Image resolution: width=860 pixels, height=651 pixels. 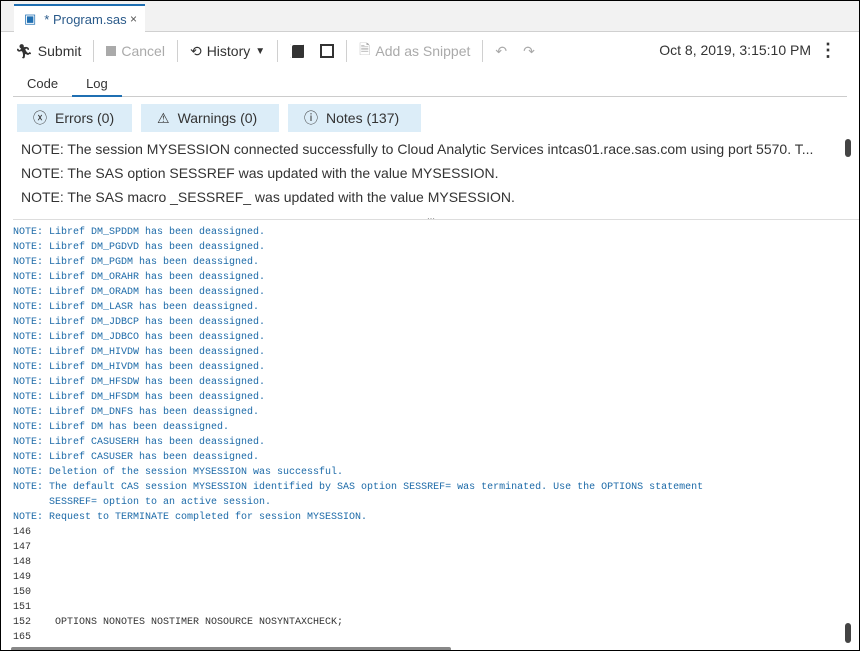 I want to click on notes-label: Notes (137), so click(x=363, y=118).